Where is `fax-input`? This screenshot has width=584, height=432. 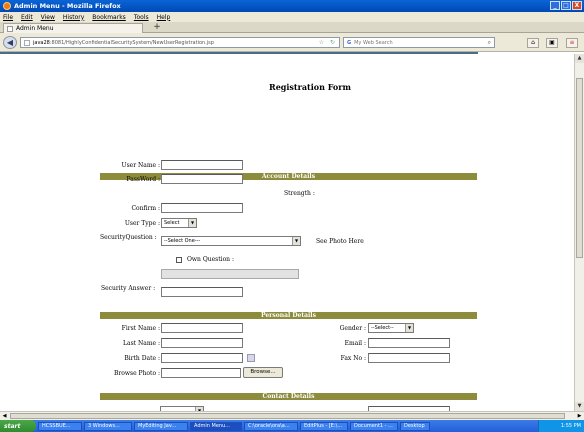
fax-input is located at coordinates (409, 358).